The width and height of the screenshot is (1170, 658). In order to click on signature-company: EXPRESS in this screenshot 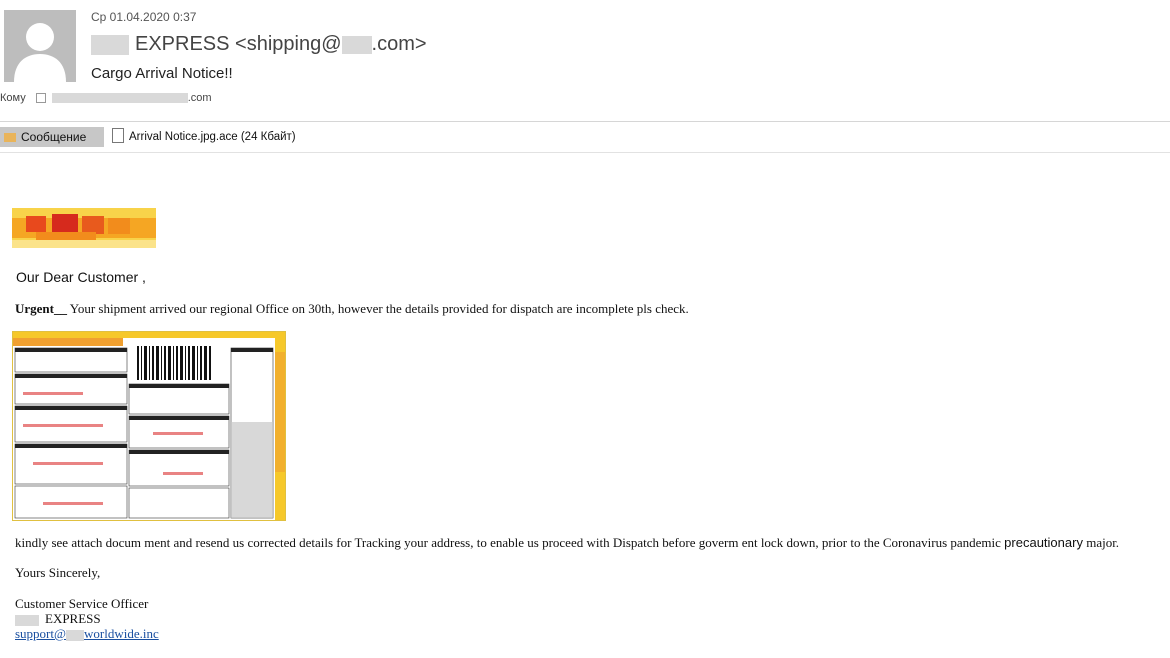, I will do `click(58, 619)`.